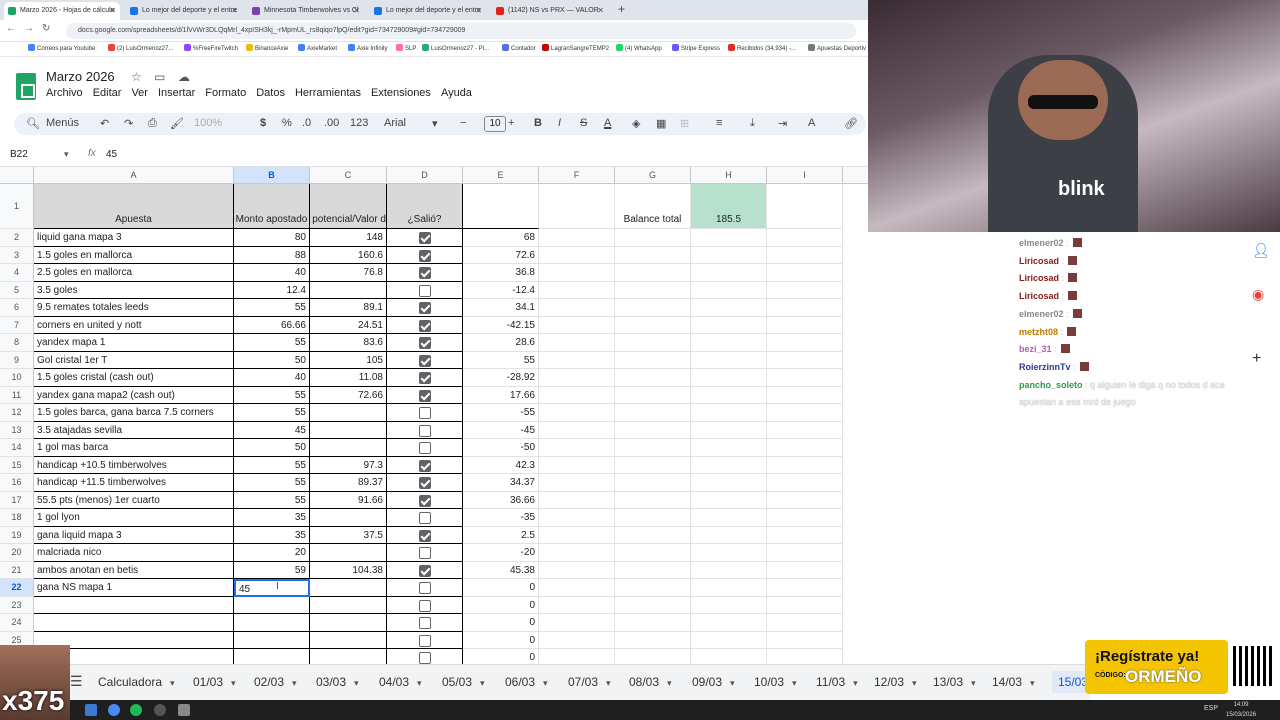  What do you see at coordinates (895, 682) in the screenshot?
I see `sheet-tab: 12/03 ▾` at bounding box center [895, 682].